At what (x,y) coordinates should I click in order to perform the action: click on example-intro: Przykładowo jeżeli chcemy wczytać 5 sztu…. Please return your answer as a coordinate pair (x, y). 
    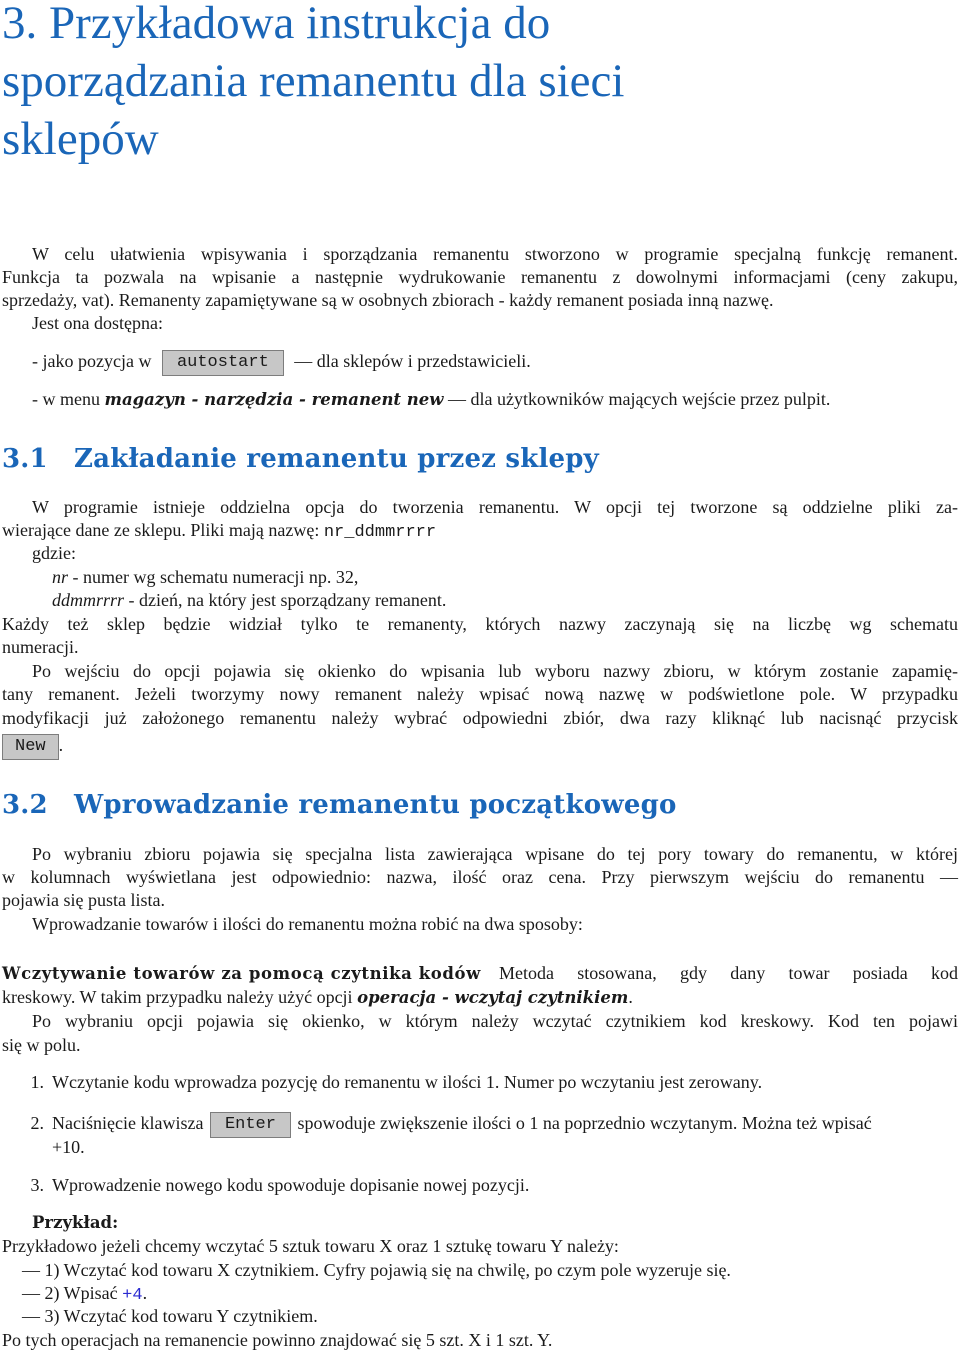
    Looking at the image, I should click on (310, 1246).